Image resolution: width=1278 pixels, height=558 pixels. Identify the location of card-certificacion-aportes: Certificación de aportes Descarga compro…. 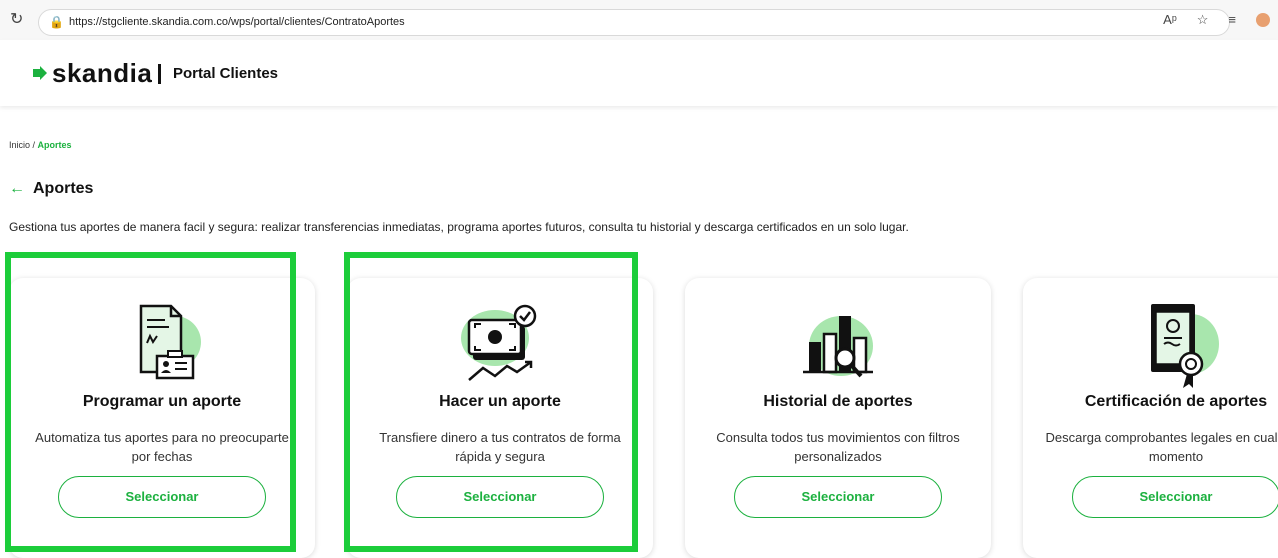
(1150, 418).